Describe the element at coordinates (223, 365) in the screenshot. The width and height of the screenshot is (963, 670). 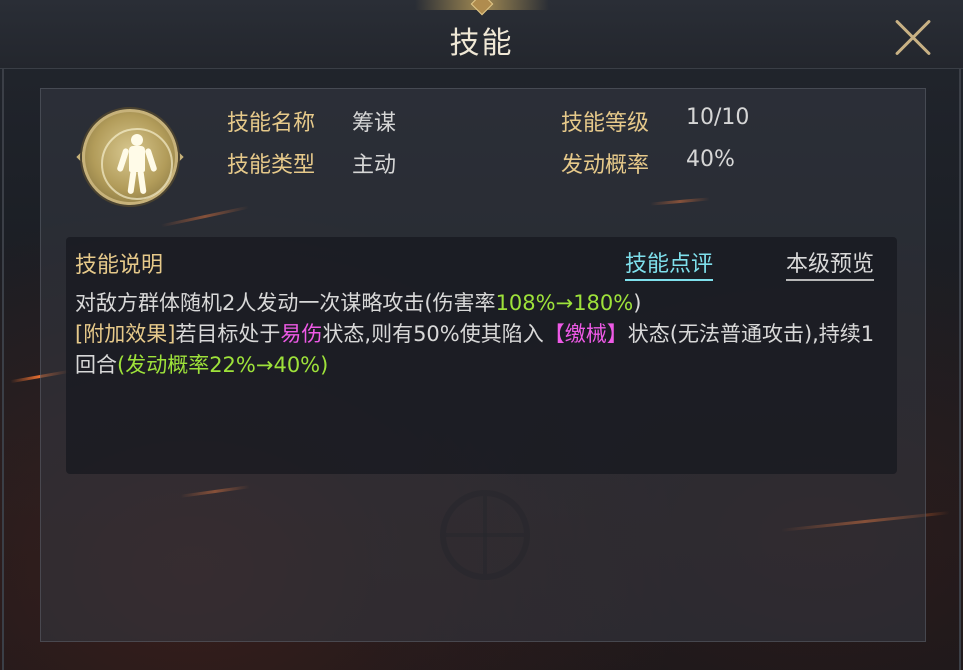
I see `probability-change-value: (发动概率22%→40%)` at that location.